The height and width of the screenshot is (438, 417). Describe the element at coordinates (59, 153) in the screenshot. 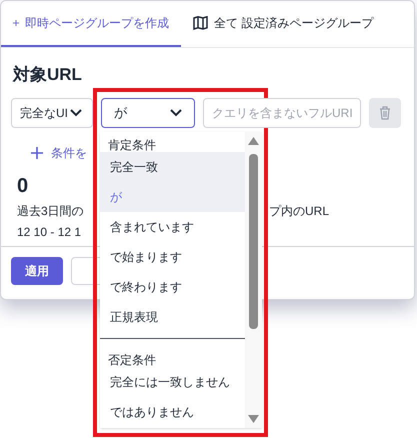

I see `add-condition-link: 条件を` at that location.